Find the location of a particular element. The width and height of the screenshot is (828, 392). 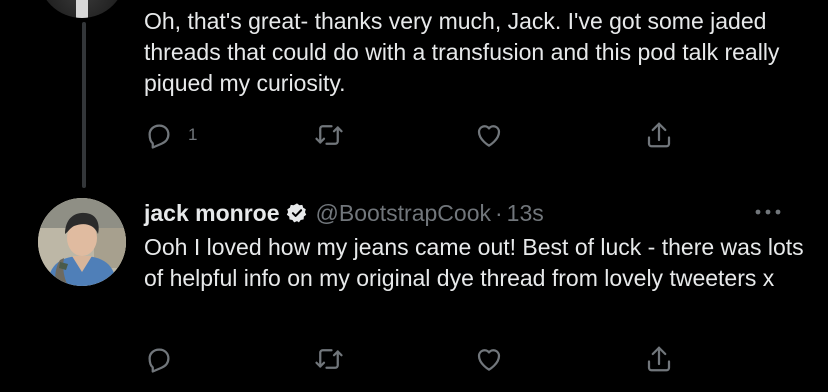

more-options-button is located at coordinates (768, 212).